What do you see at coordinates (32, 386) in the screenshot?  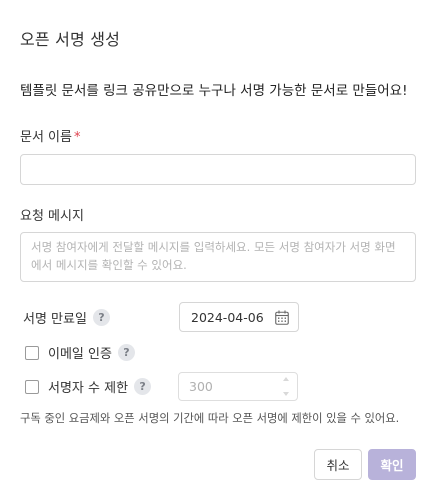 I see `signer-limit-checkbox` at bounding box center [32, 386].